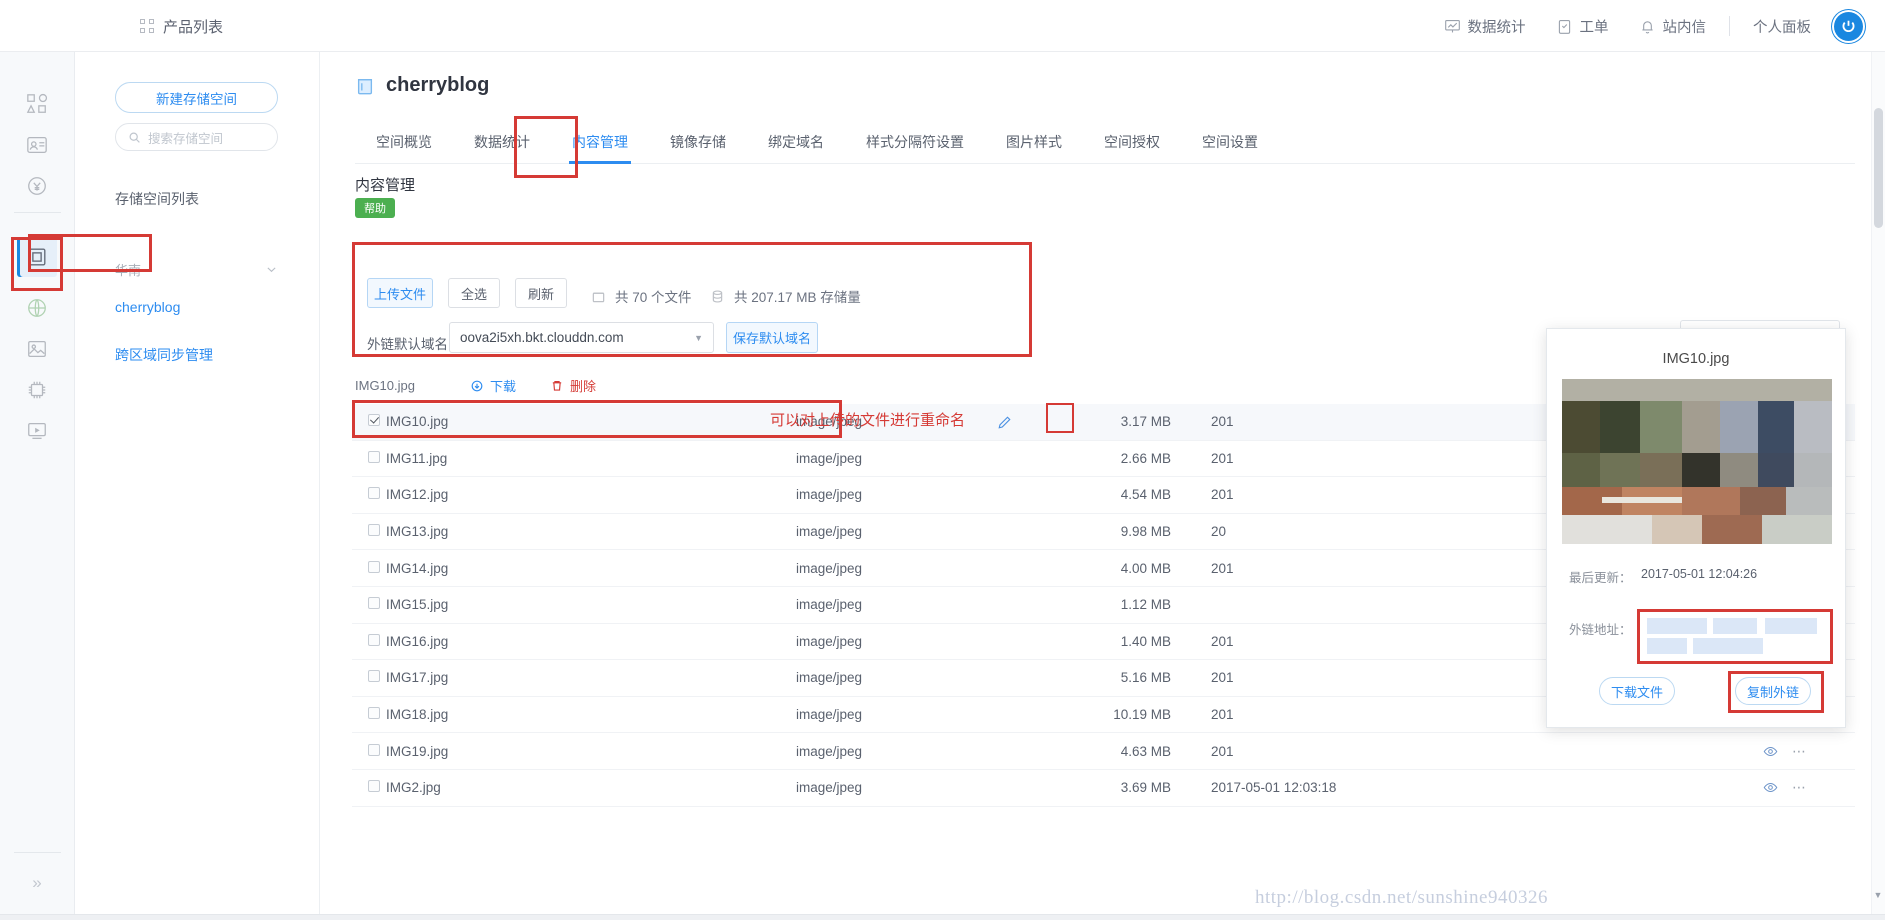 The height and width of the screenshot is (920, 1885). I want to click on pencil-icon, so click(1004, 422).